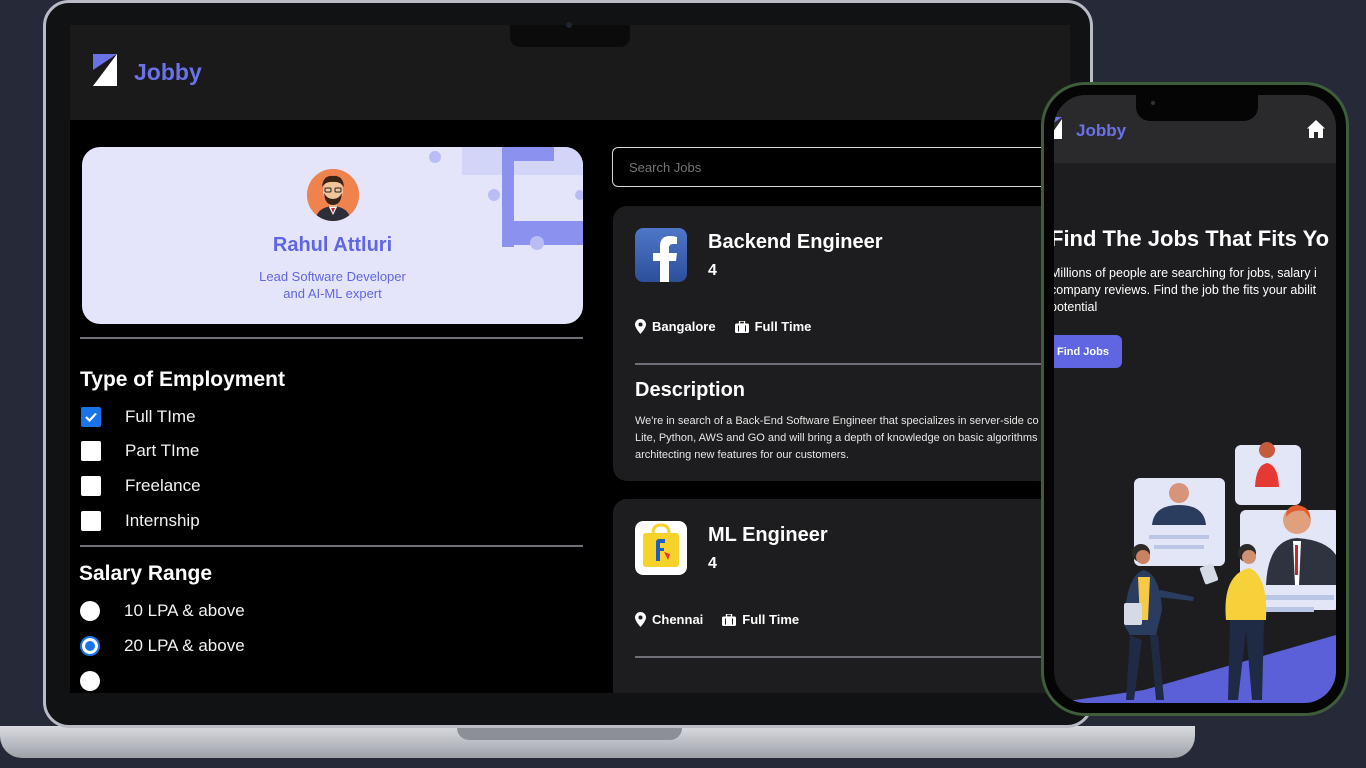 Image resolution: width=1366 pixels, height=768 pixels. I want to click on checkbox-full-time, so click(91, 417).